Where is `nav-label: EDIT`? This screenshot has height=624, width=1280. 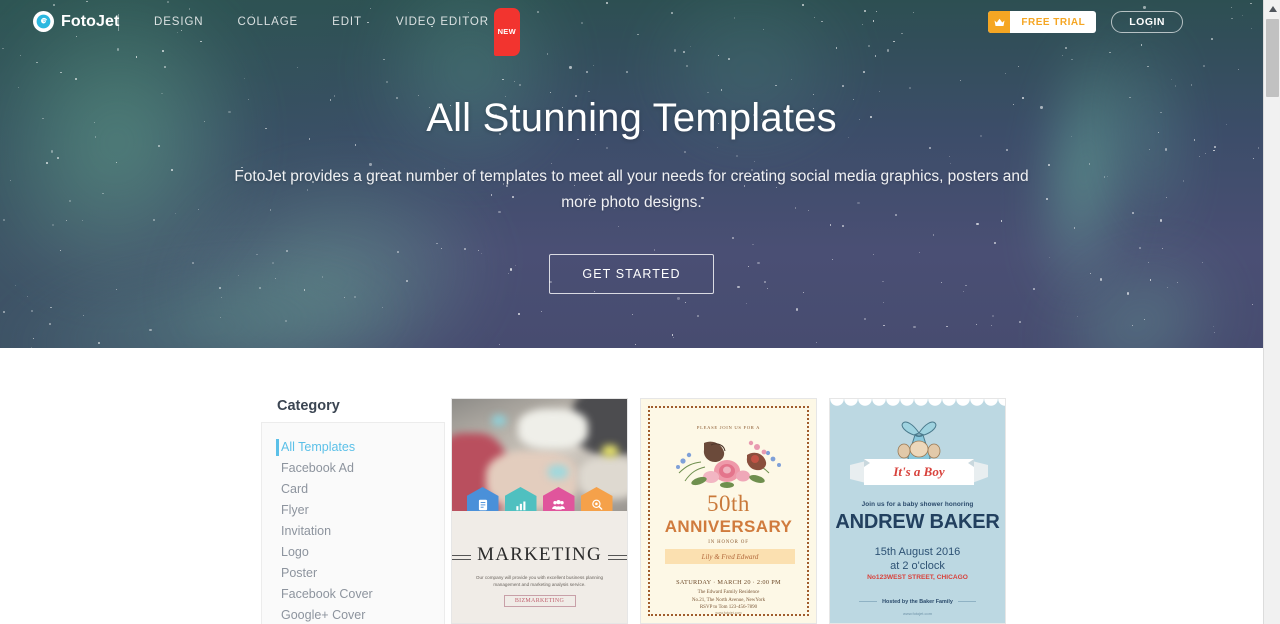 nav-label: EDIT is located at coordinates (347, 22).